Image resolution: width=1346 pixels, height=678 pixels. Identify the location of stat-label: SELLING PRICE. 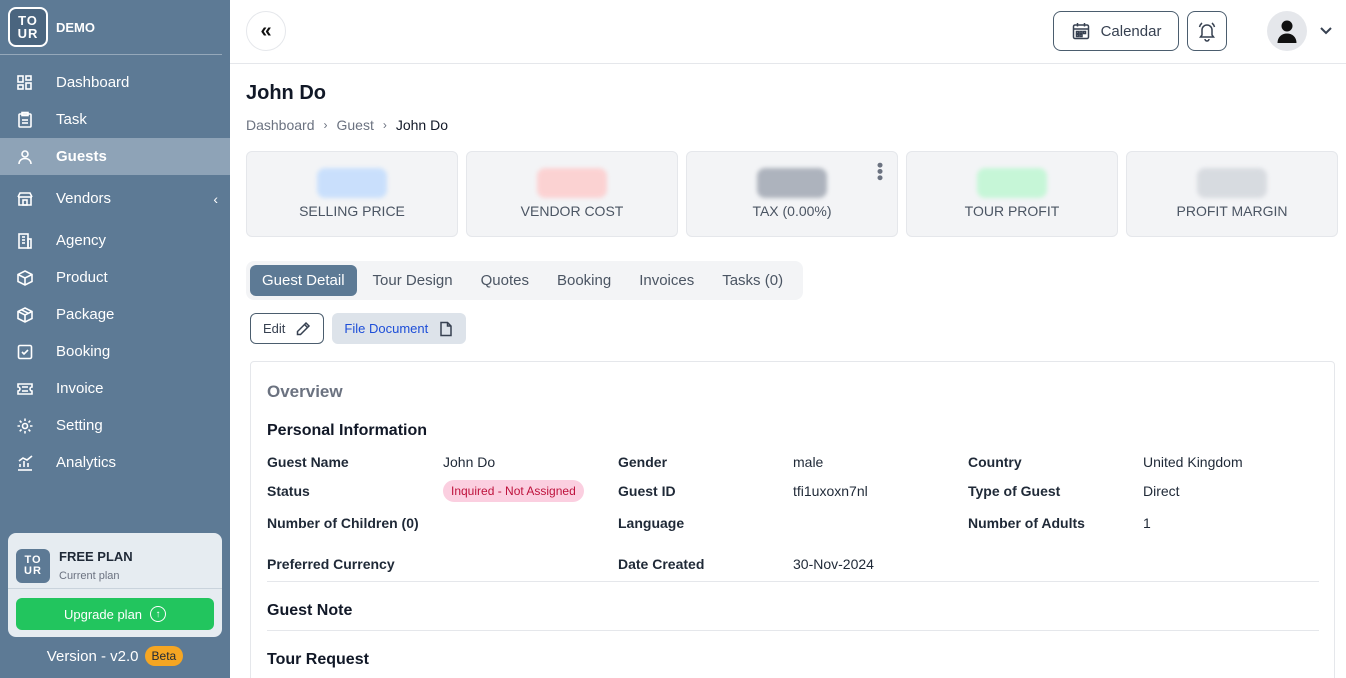
(352, 211).